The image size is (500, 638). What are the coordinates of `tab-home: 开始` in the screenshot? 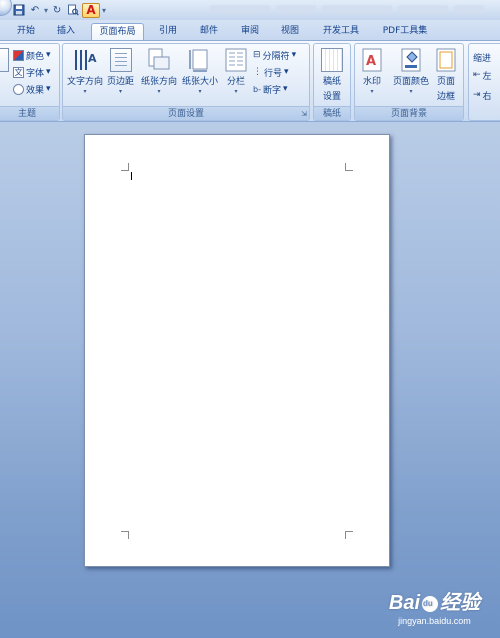 It's located at (26, 31).